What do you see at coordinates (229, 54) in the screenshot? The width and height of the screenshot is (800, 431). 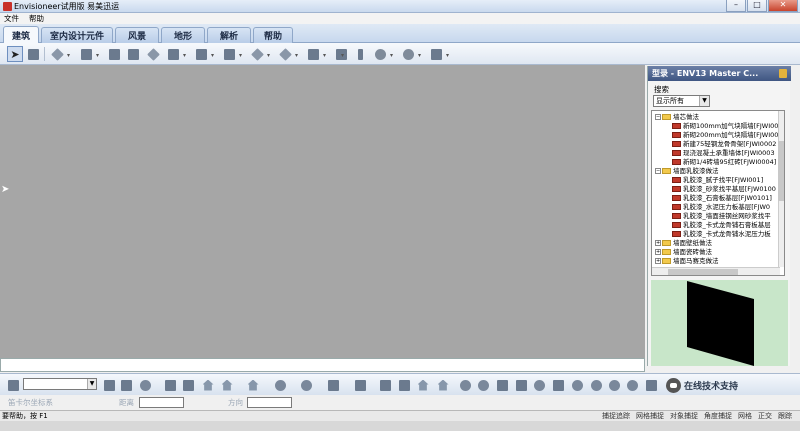 I see `fixture-icon` at bounding box center [229, 54].